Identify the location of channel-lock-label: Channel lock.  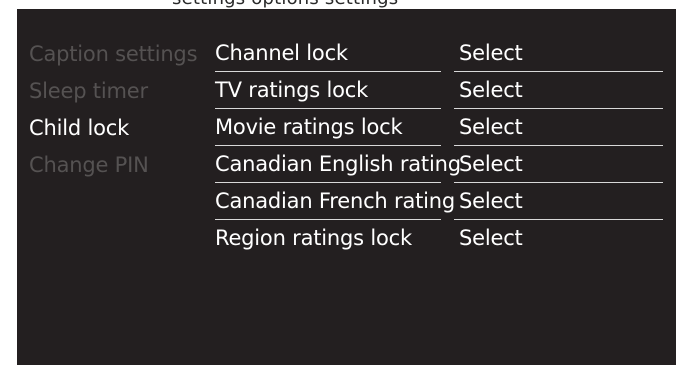
(328, 55).